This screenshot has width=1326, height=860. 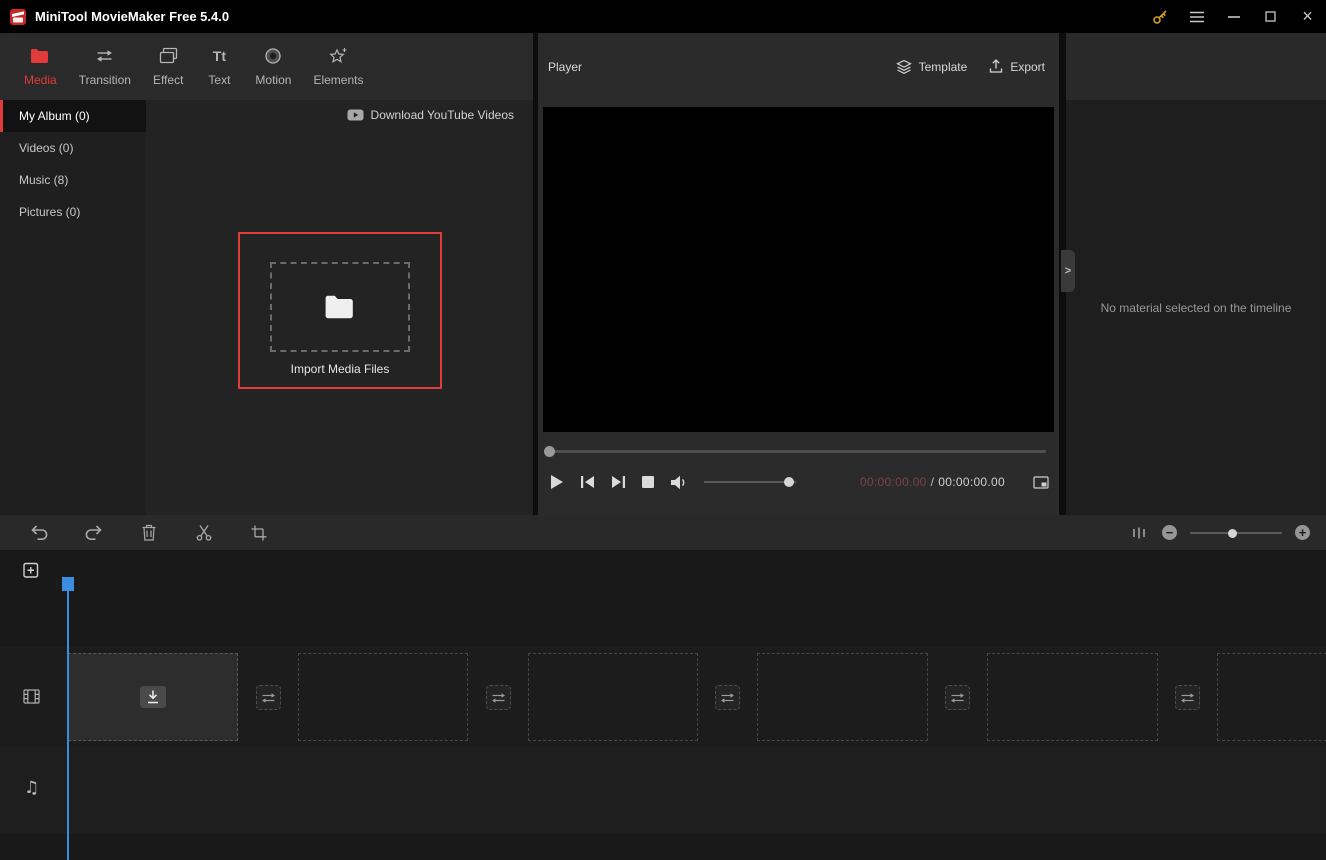 I want to click on play-button, so click(x=557, y=482).